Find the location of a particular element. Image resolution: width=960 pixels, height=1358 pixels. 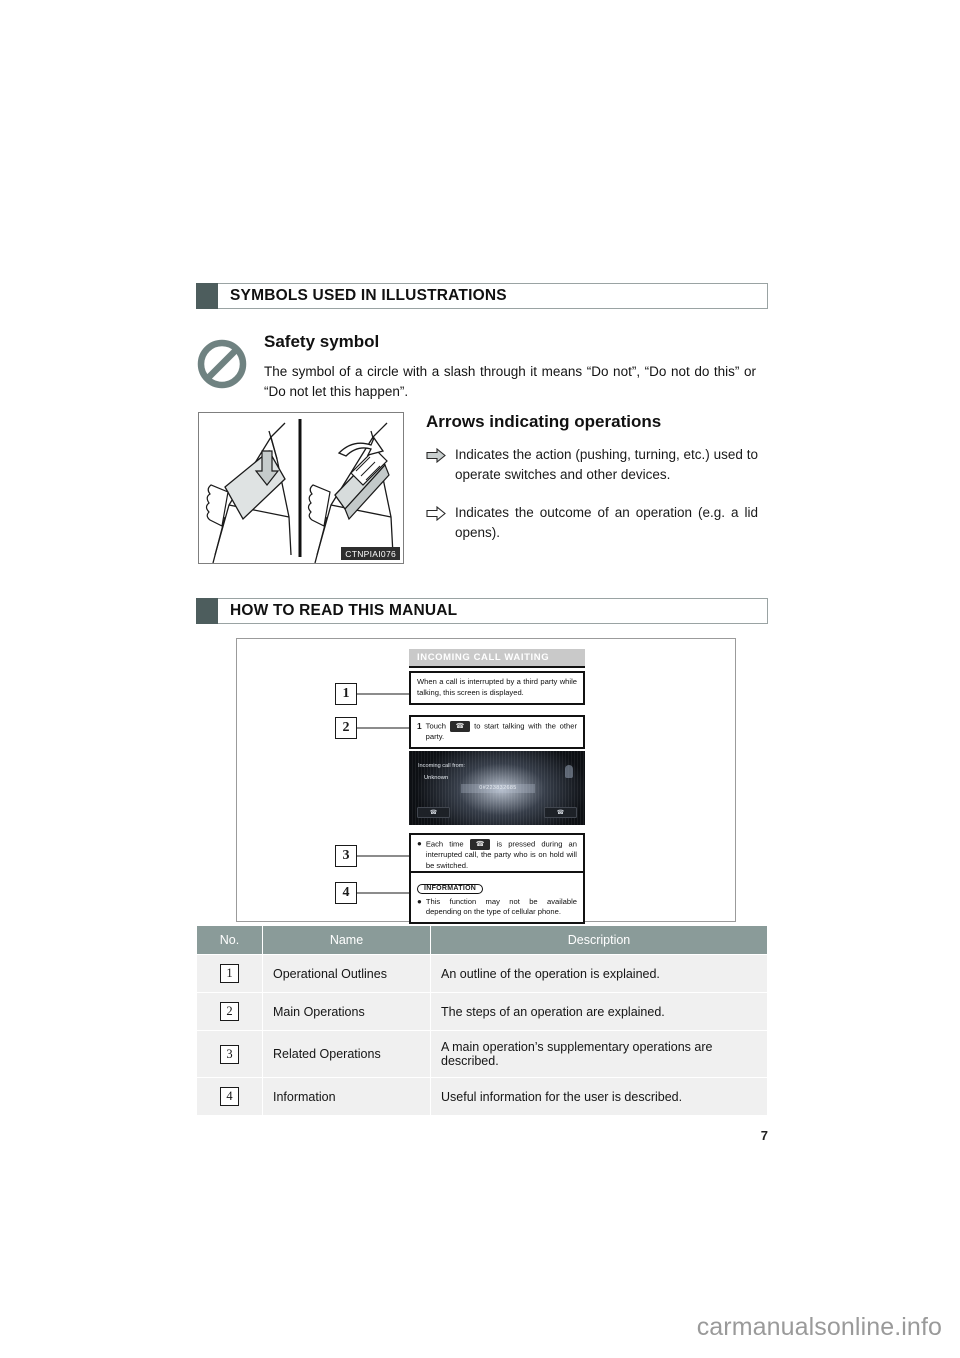

row-number-badge: 3 is located at coordinates (229, 1054).